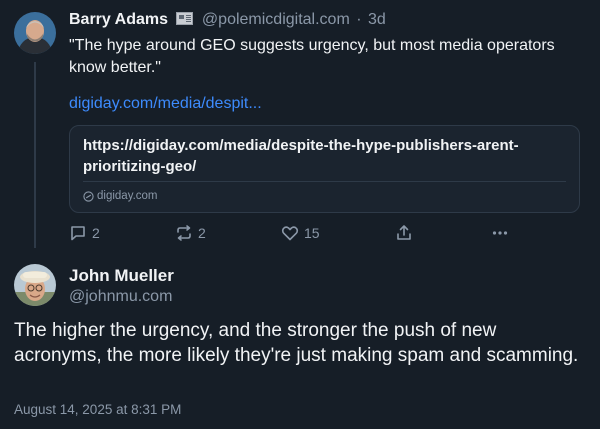 The width and height of the screenshot is (600, 429). Describe the element at coordinates (377, 19) in the screenshot. I see `post-time: 3d` at that location.